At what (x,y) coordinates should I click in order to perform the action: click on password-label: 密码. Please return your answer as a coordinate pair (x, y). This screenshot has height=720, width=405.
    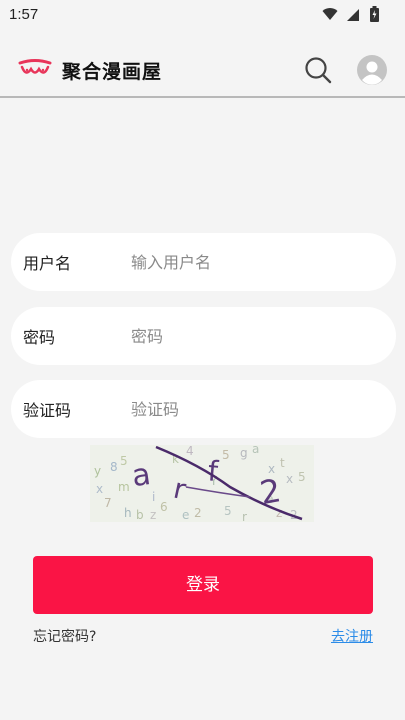
    Looking at the image, I should click on (39, 337).